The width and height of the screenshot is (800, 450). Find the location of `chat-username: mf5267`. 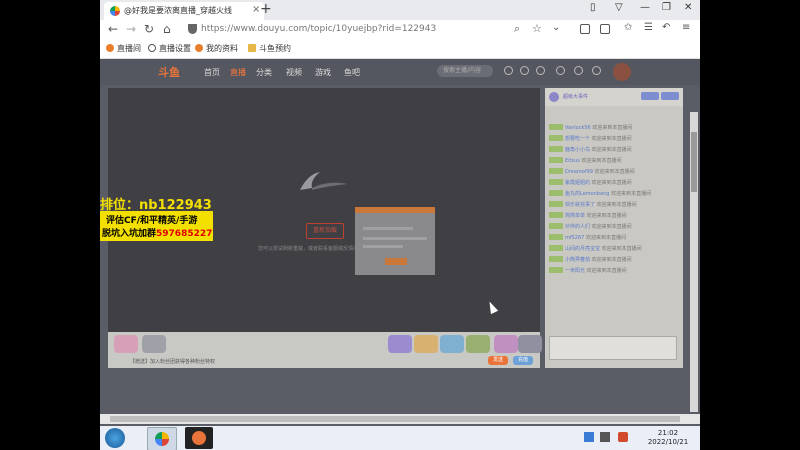

chat-username: mf5267 is located at coordinates (574, 238).